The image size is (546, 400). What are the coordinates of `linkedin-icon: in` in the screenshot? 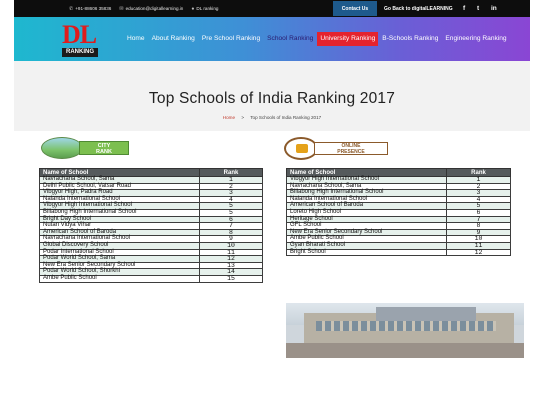 It's located at (494, 8).